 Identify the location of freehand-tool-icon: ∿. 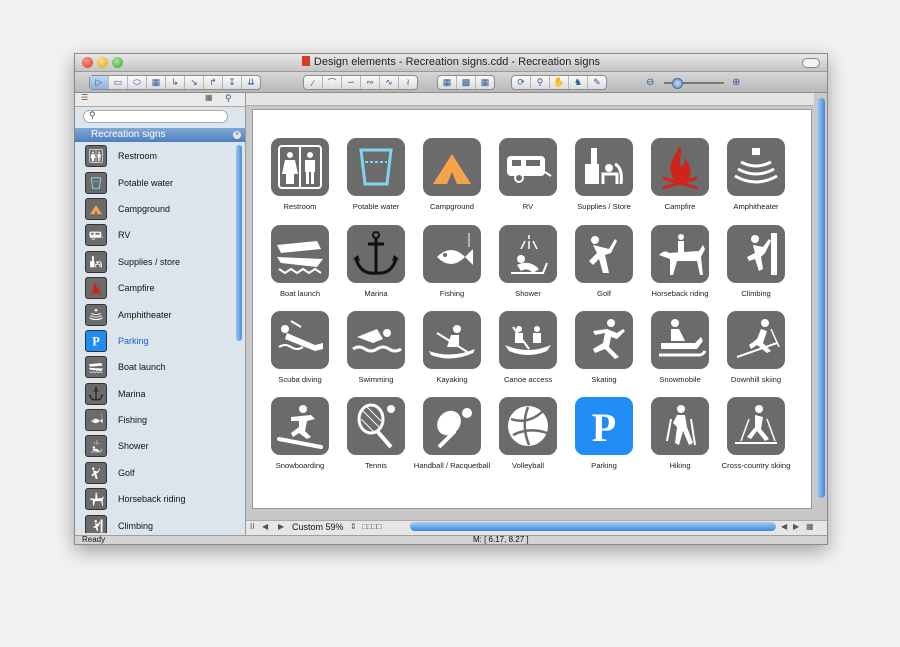
(389, 82).